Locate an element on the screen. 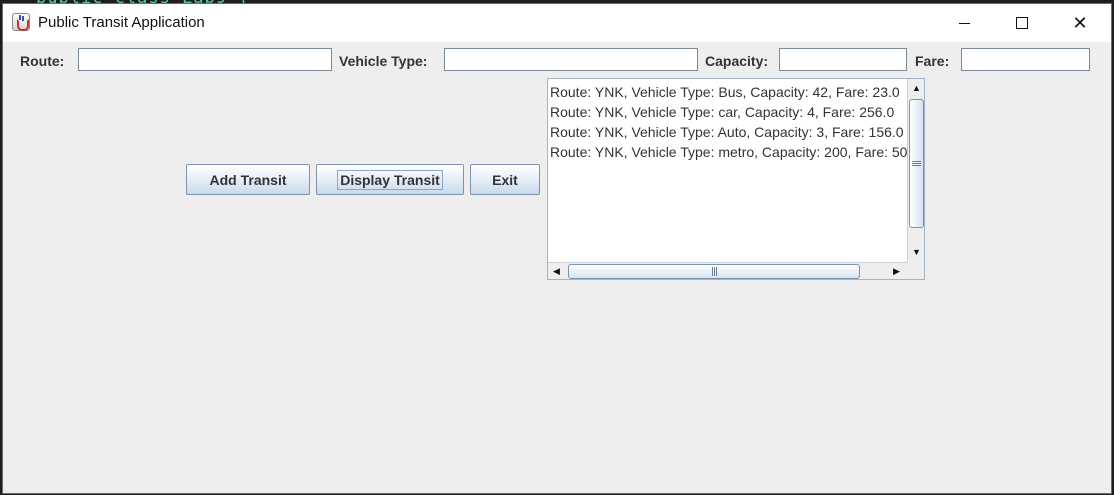  horizontal-scrollbar: ◀ ▶ is located at coordinates (727, 270).